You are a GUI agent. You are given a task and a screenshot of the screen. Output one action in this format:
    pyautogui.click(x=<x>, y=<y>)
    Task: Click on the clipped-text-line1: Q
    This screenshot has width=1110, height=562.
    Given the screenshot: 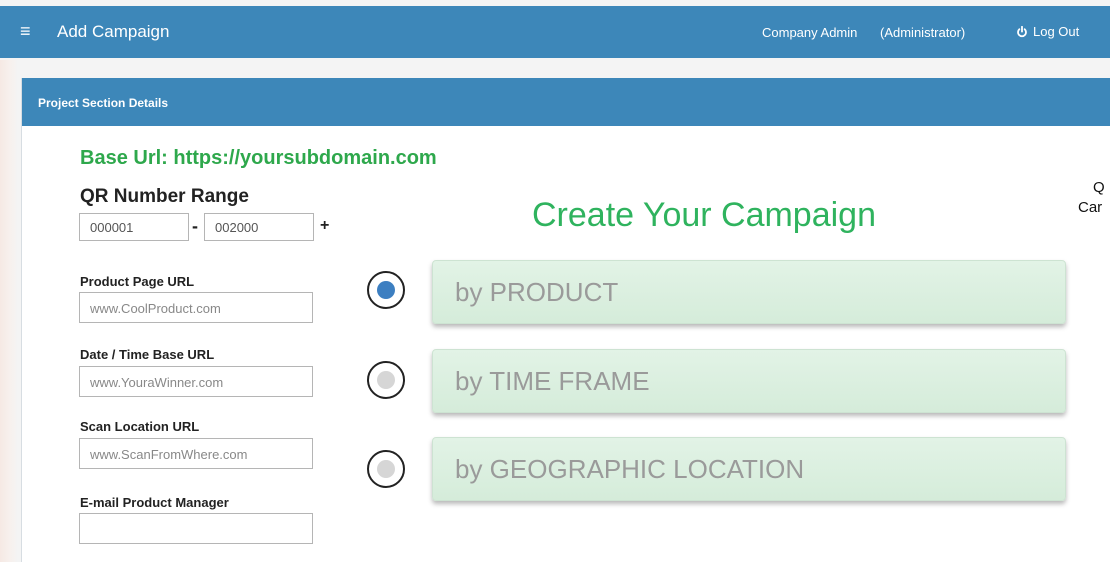 What is the action you would take?
    pyautogui.click(x=1099, y=187)
    